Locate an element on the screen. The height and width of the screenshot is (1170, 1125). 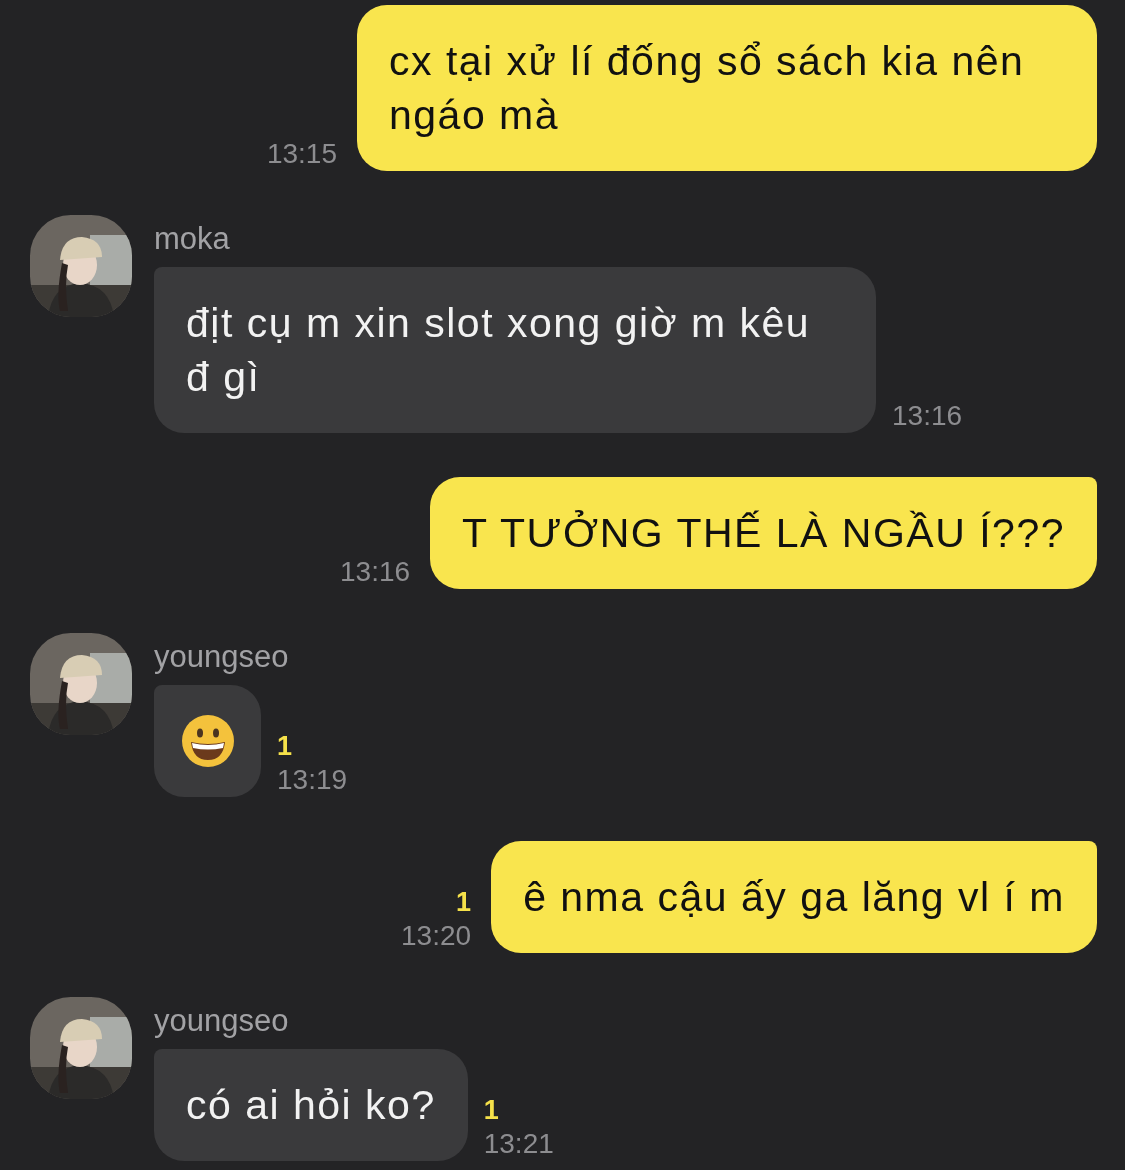
message-bubble: cx tại xử lí đống sổ sách kia nên ngáo mà is located at coordinates (727, 88).